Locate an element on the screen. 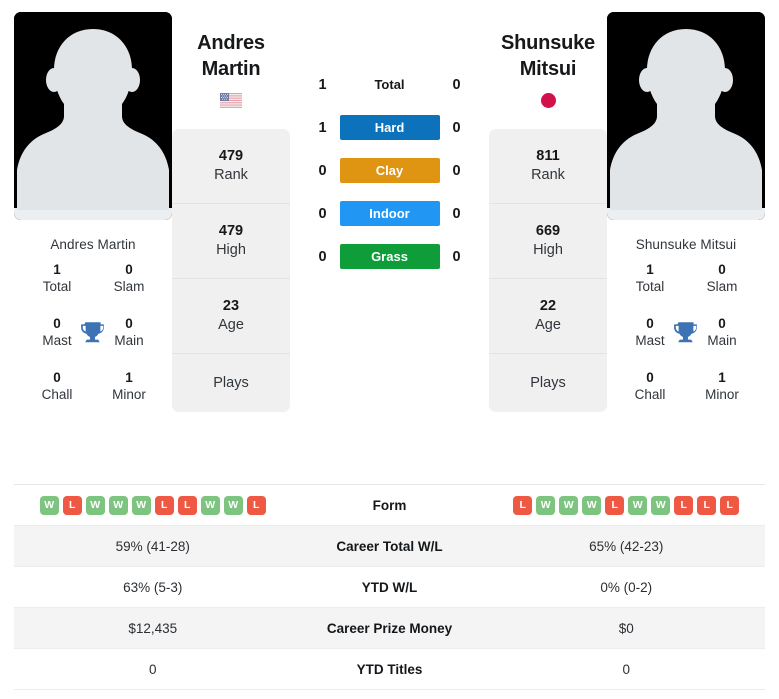 This screenshot has height=699, width=779. h2h-row-clay: 0 Clay 0 is located at coordinates (390, 170).